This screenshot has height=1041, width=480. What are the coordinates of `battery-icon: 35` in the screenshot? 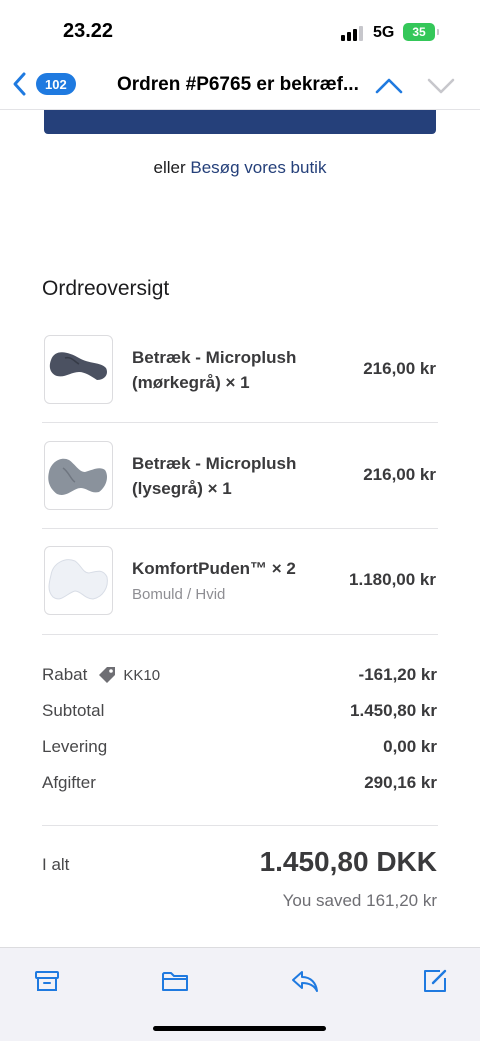 It's located at (421, 32).